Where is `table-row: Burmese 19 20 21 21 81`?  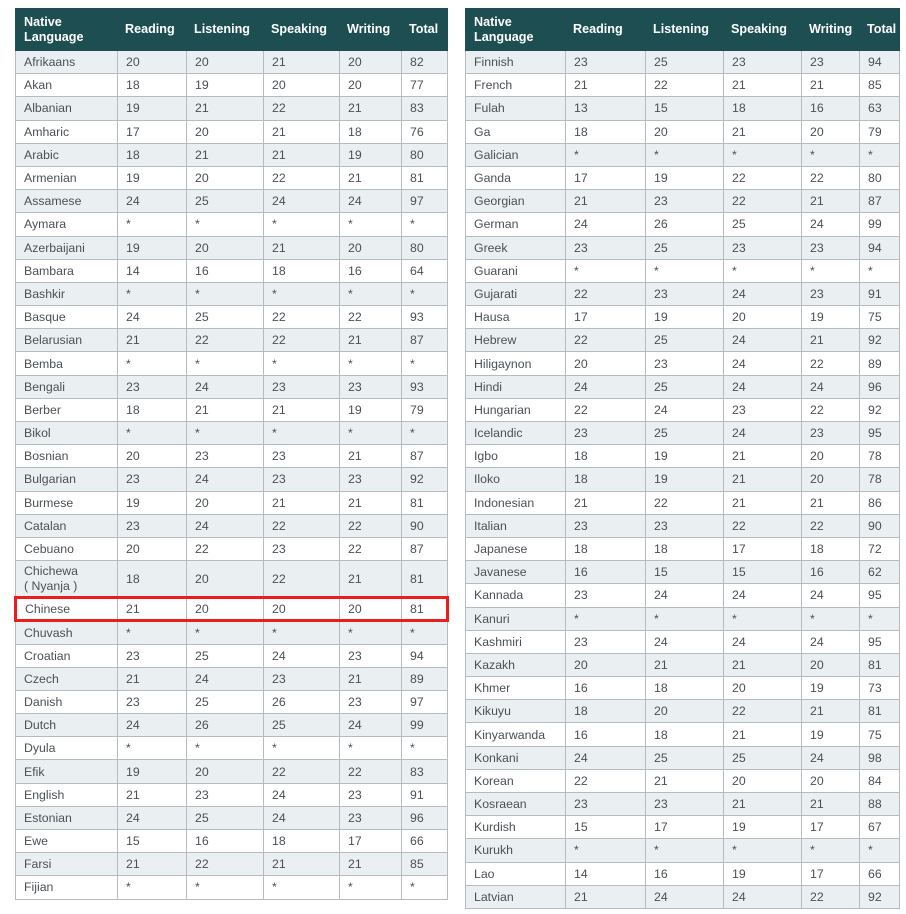
table-row: Burmese 19 20 21 21 81 is located at coordinates (231, 502).